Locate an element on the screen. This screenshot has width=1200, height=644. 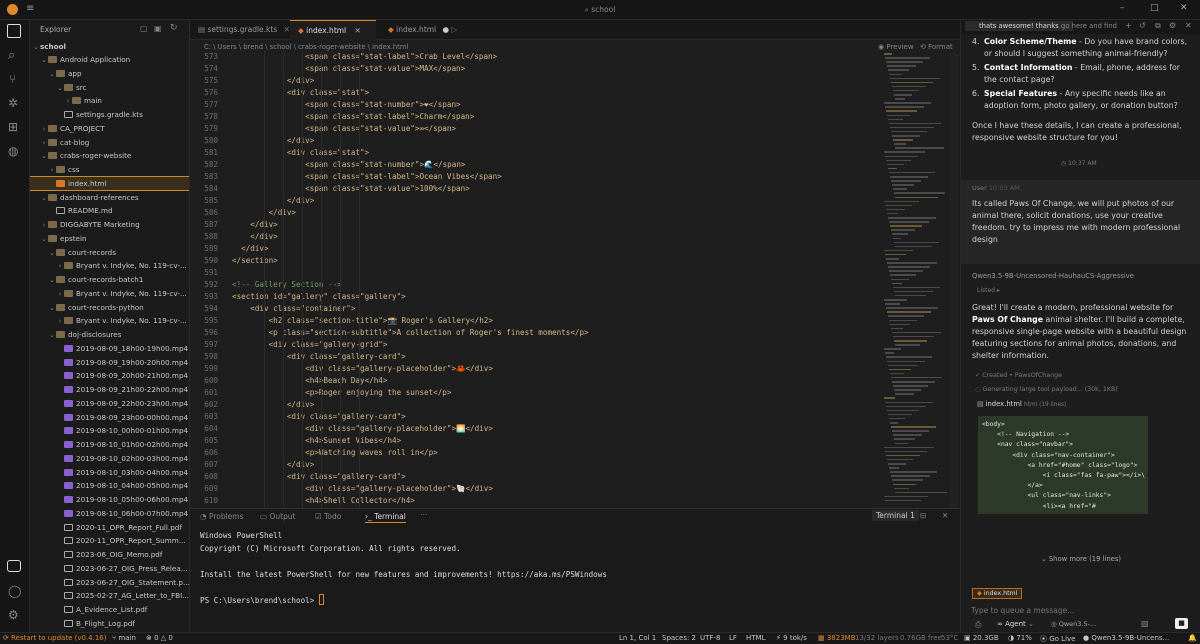
language-mode: HTML is located at coordinates (755, 638).